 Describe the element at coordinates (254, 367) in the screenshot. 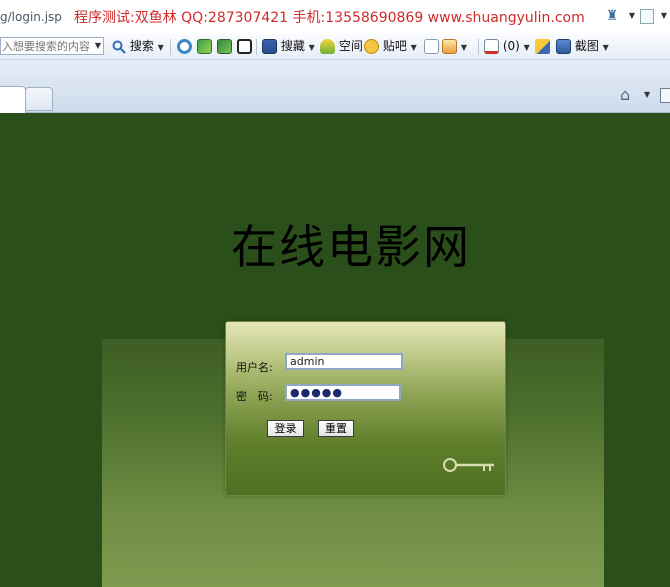

I see `username-label: 用户名:` at that location.